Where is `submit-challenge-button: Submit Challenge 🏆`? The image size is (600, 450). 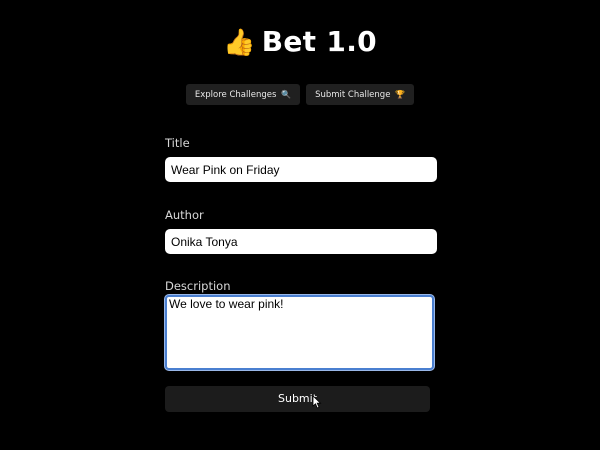
submit-challenge-button: Submit Challenge 🏆 is located at coordinates (360, 94).